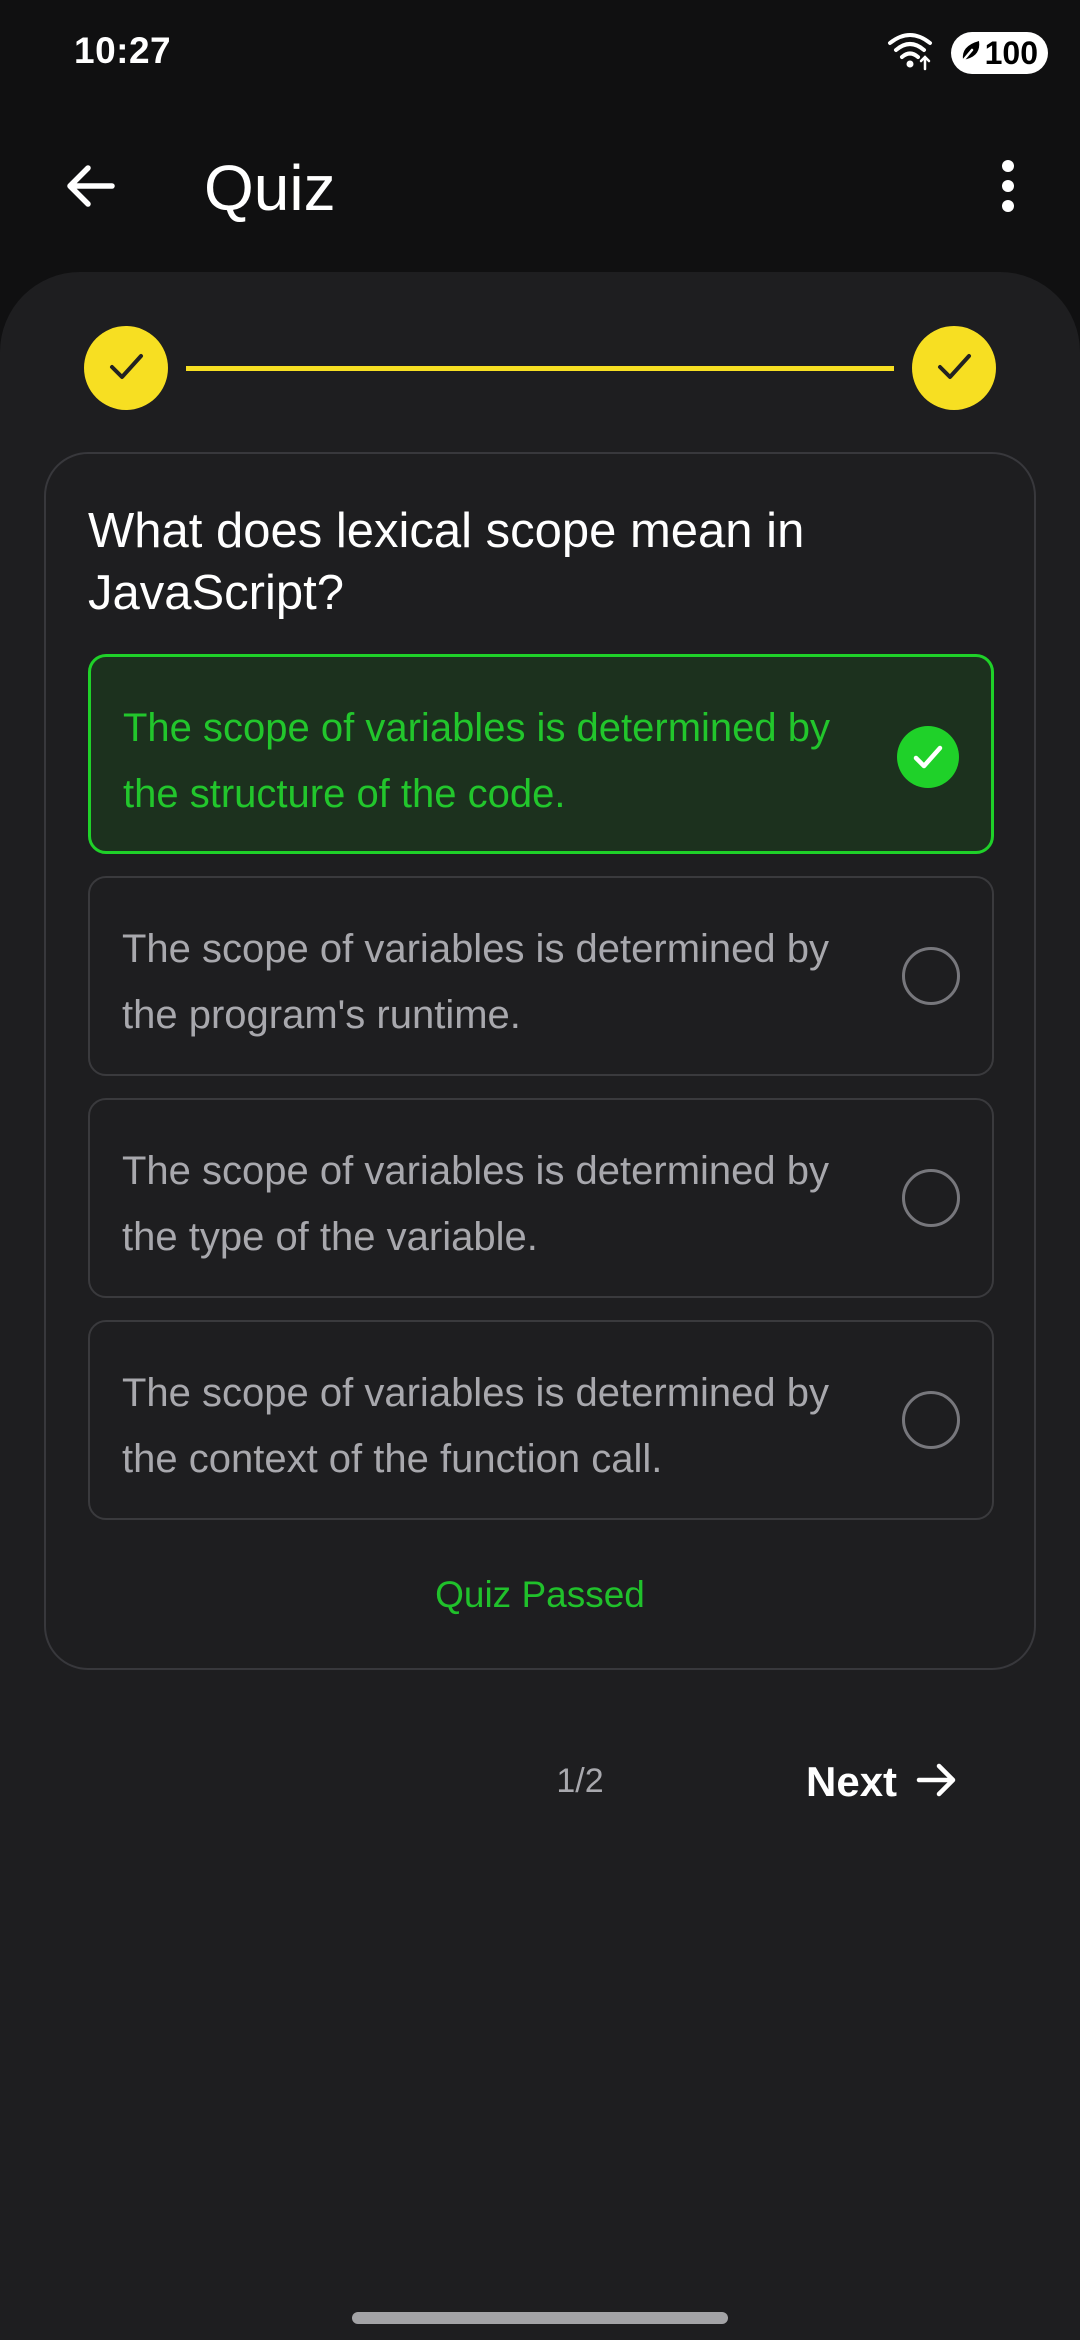 This screenshot has width=1080, height=2340. I want to click on home-indicator, so click(540, 2318).